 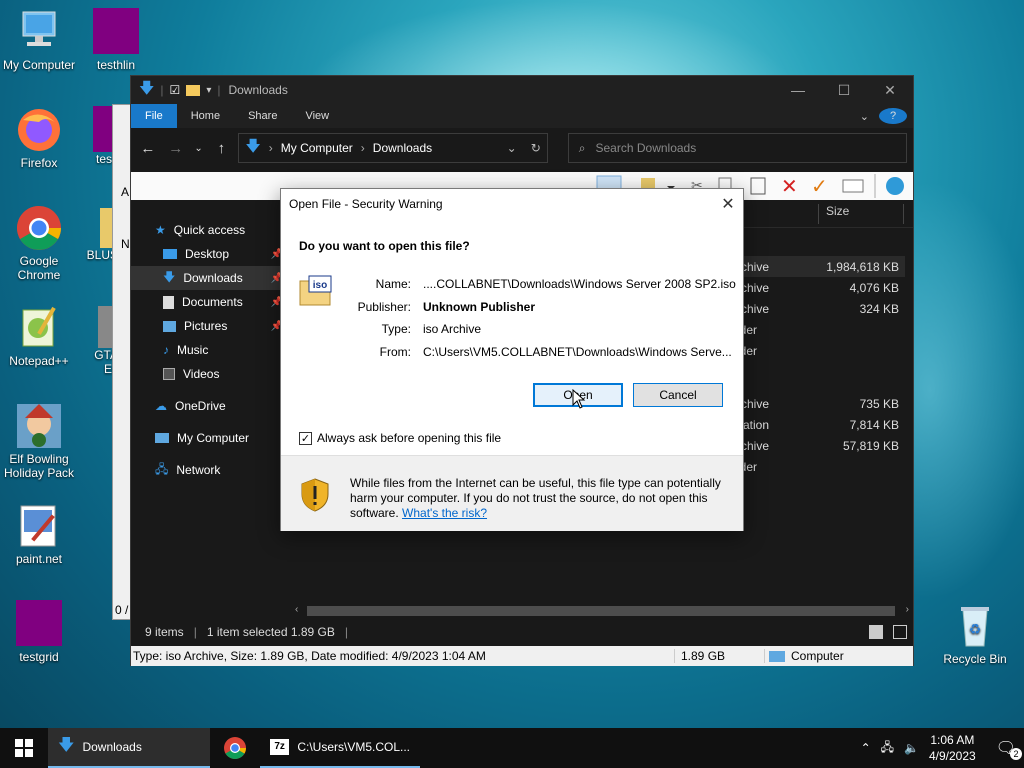 What do you see at coordinates (315, 290) in the screenshot?
I see `iso-file-icon: iso` at bounding box center [315, 290].